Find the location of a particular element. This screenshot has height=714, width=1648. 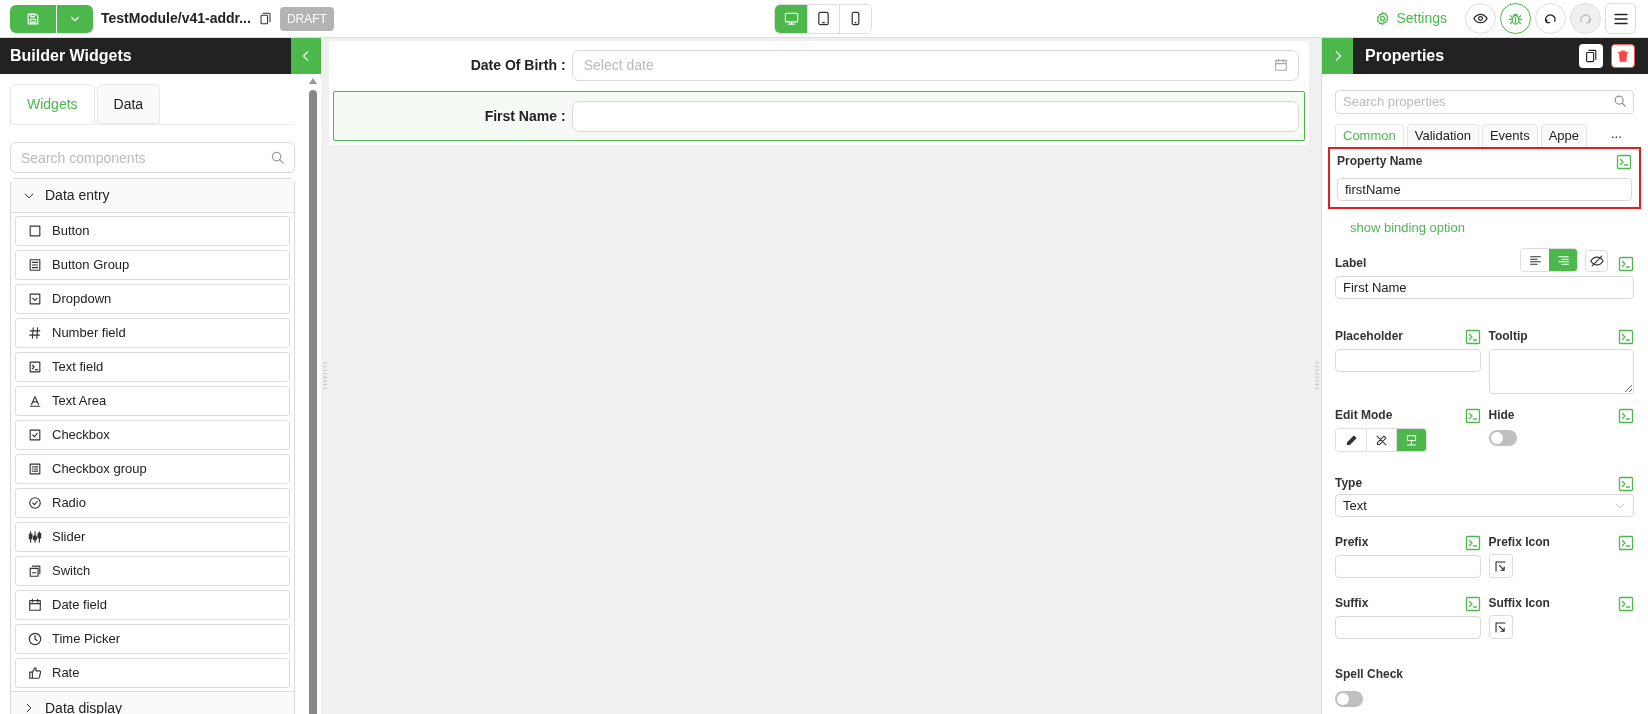

duplicate-button is located at coordinates (1591, 56).